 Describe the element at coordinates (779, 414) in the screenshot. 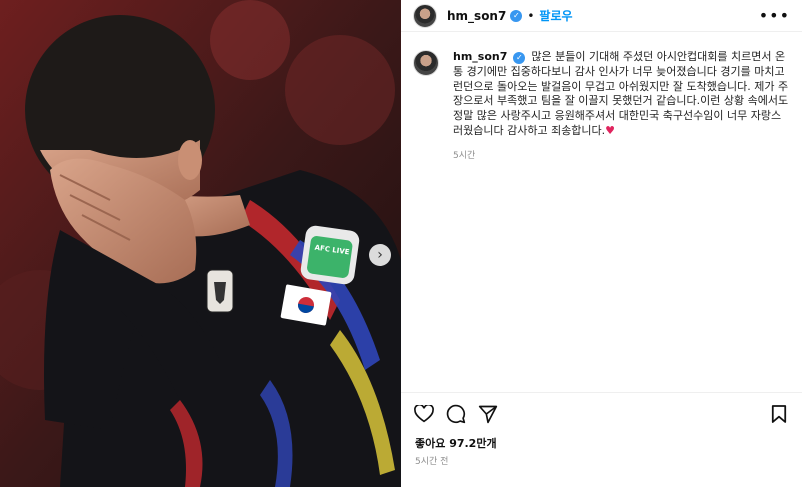

I see `bookmark-icon` at that location.